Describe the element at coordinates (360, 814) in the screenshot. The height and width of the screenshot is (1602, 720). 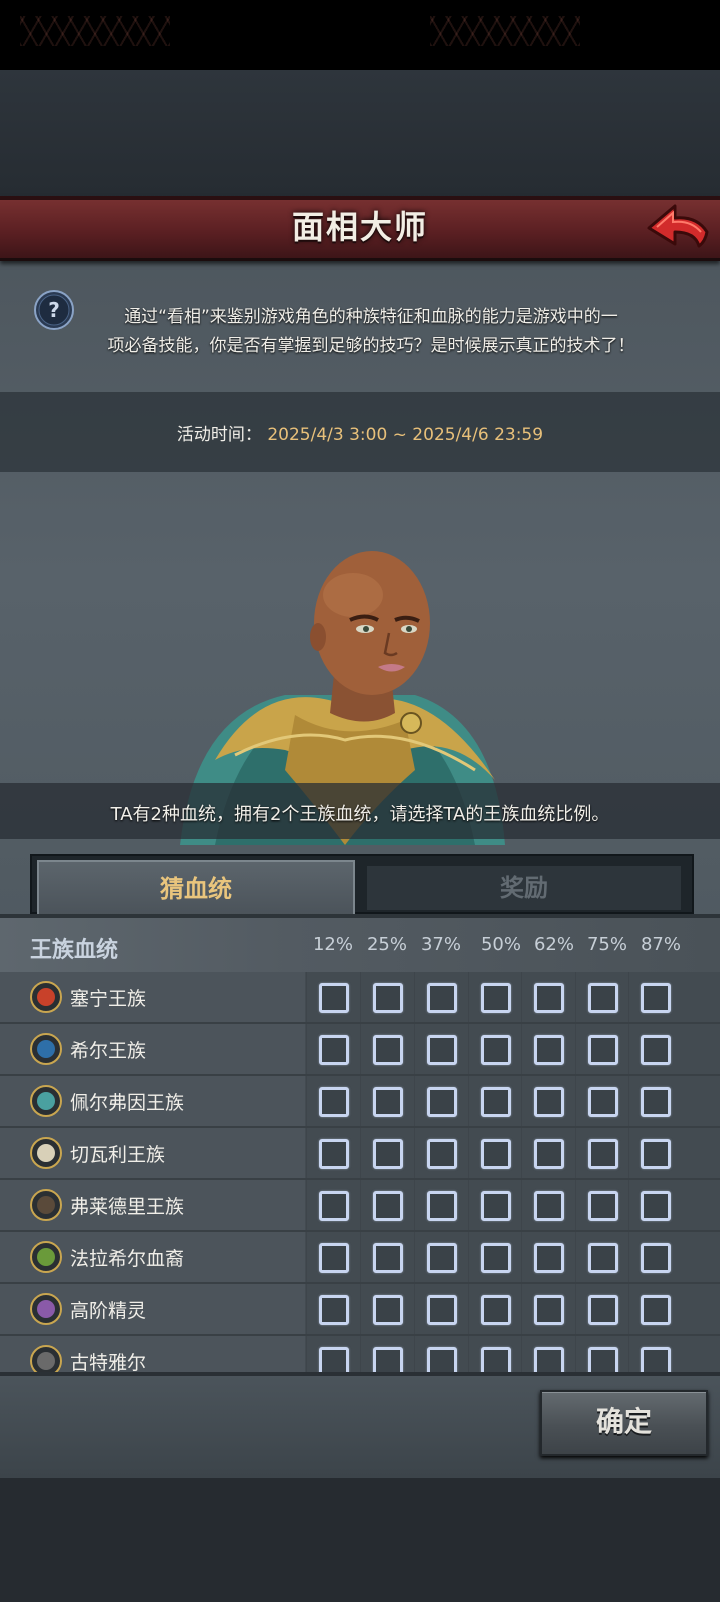
I see `question-text: TA有2种血统，拥有2个王族血统，请选择TA的王族血统比例。` at that location.